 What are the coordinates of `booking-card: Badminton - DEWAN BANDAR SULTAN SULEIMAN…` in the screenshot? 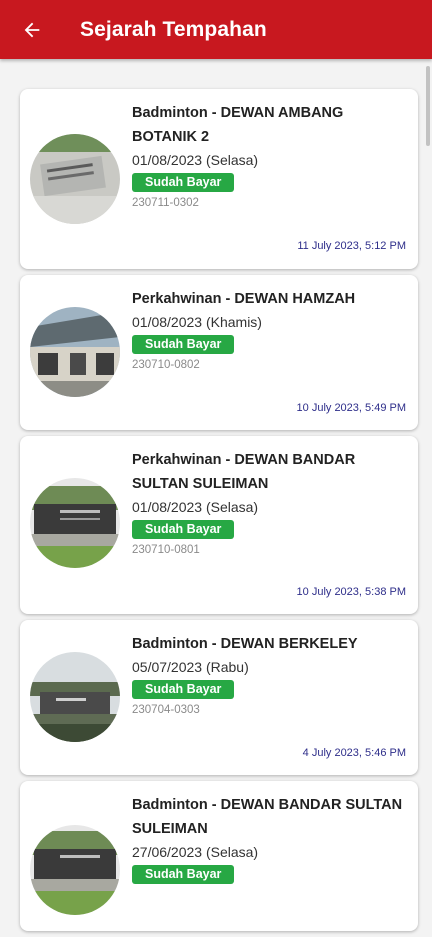 It's located at (219, 856).